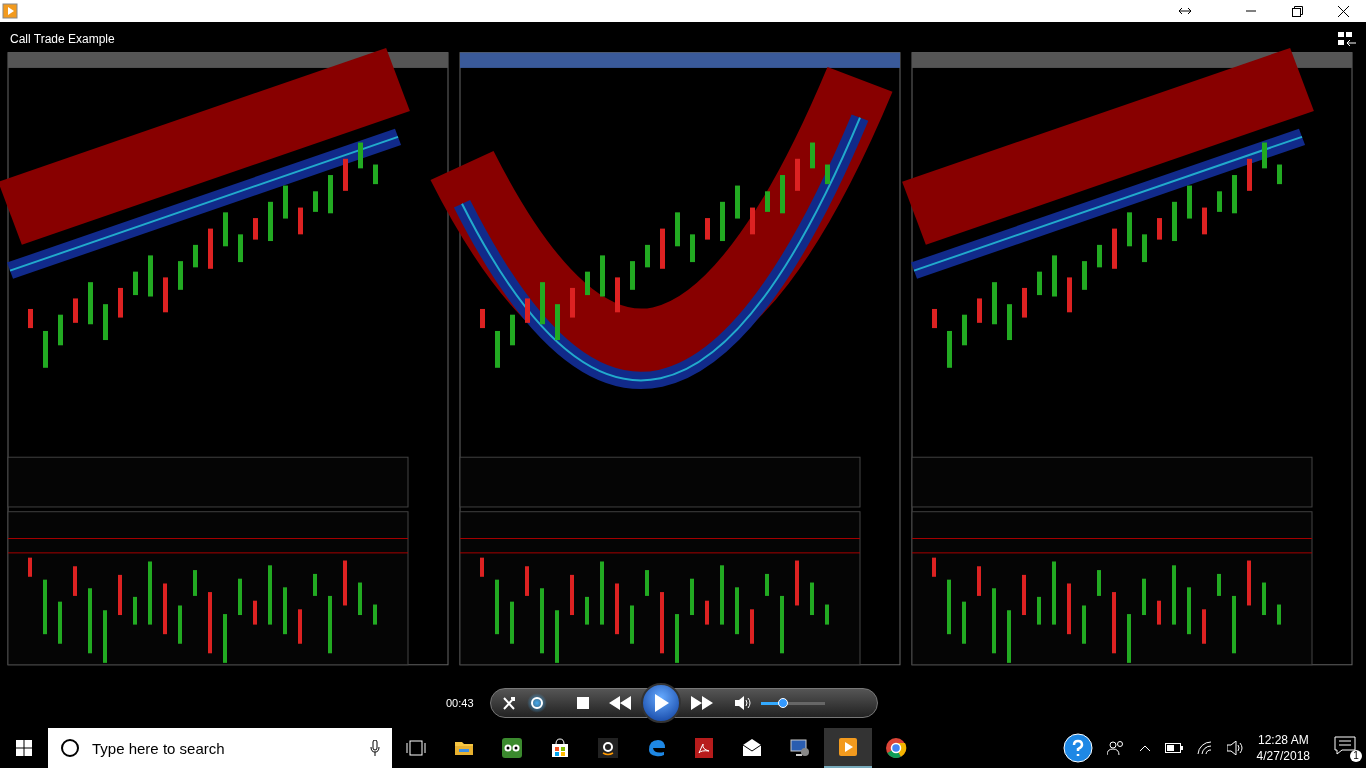 The image size is (1366, 768). I want to click on resize-icon, so click(1185, 11).